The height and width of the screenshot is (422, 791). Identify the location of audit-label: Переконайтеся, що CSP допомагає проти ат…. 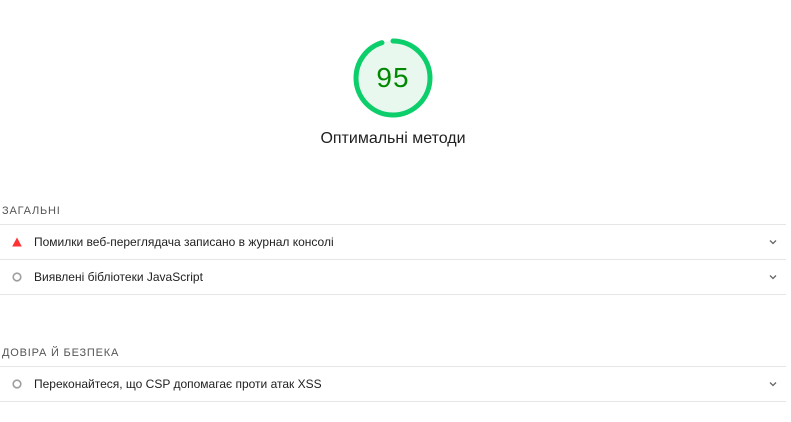
(178, 384).